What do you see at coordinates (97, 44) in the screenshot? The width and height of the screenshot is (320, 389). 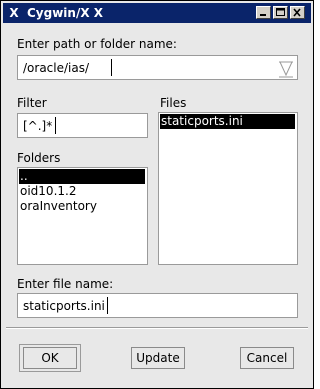 I see `path-label: Enter path or folder name:` at bounding box center [97, 44].